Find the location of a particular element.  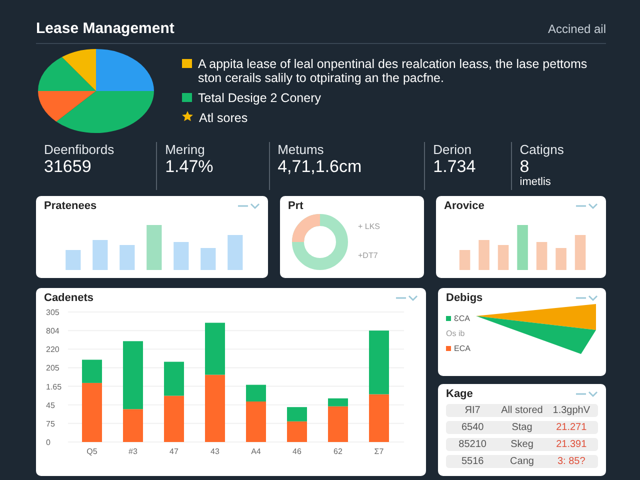

card-title: Debigs is located at coordinates (464, 298).